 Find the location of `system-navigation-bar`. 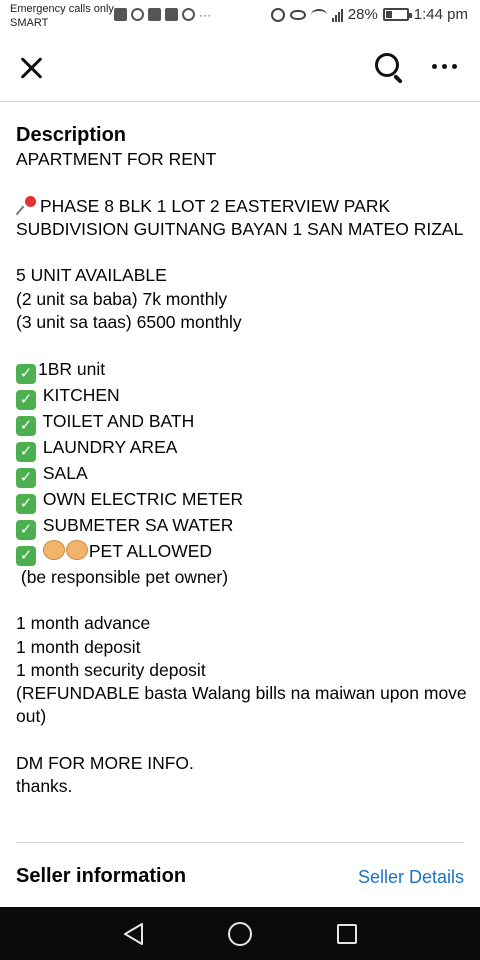

system-navigation-bar is located at coordinates (240, 933).